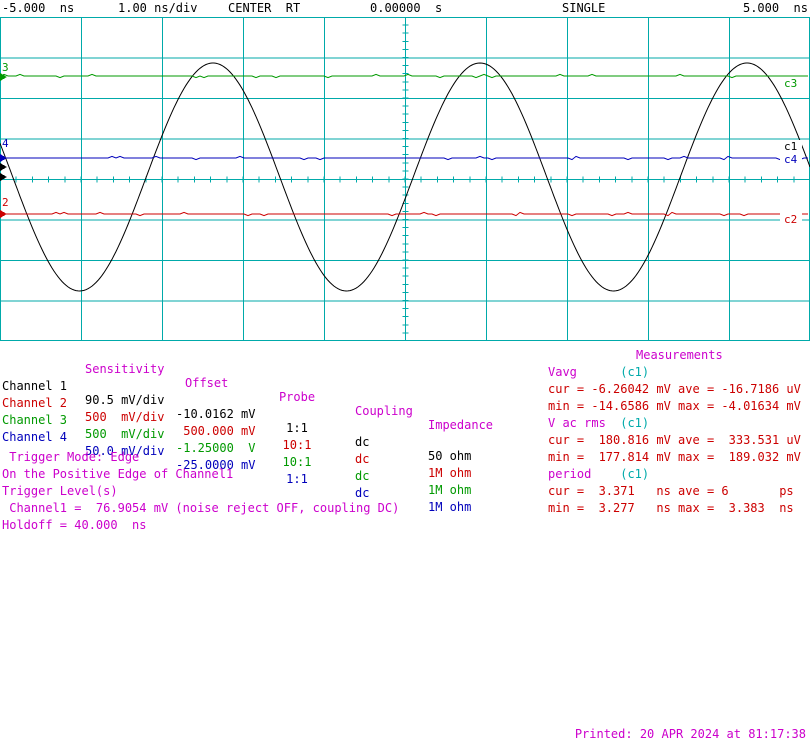 Image resolution: width=810 pixels, height=741 pixels. Describe the element at coordinates (38, 8) in the screenshot. I see `window-start-time: -5.000 ns` at that location.